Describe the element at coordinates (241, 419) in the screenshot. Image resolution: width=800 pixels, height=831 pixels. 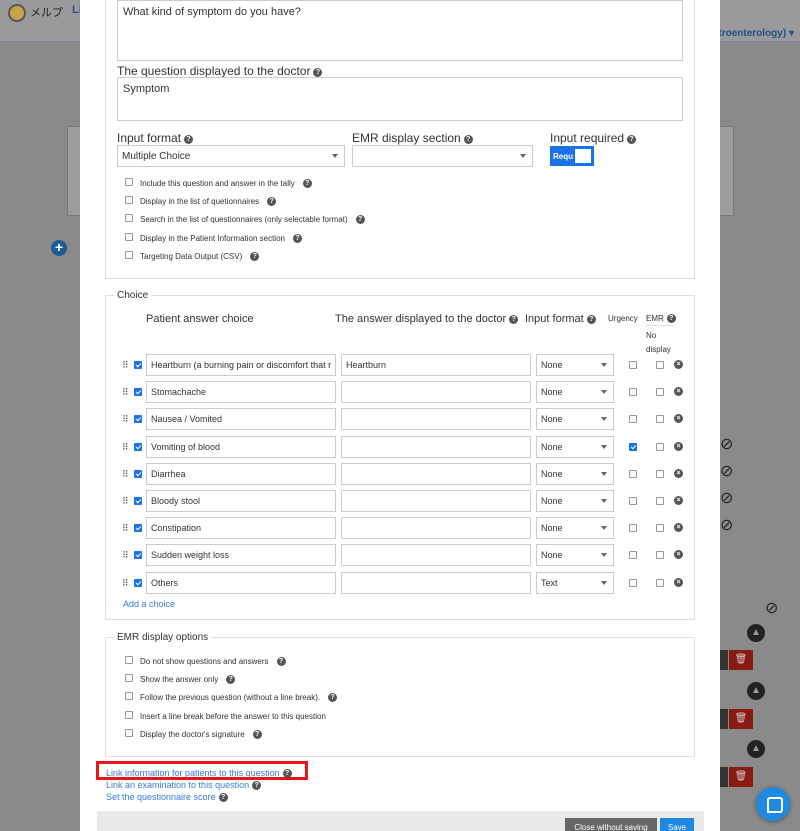
I see `patient-answer-input: Nausea / Vomited` at that location.